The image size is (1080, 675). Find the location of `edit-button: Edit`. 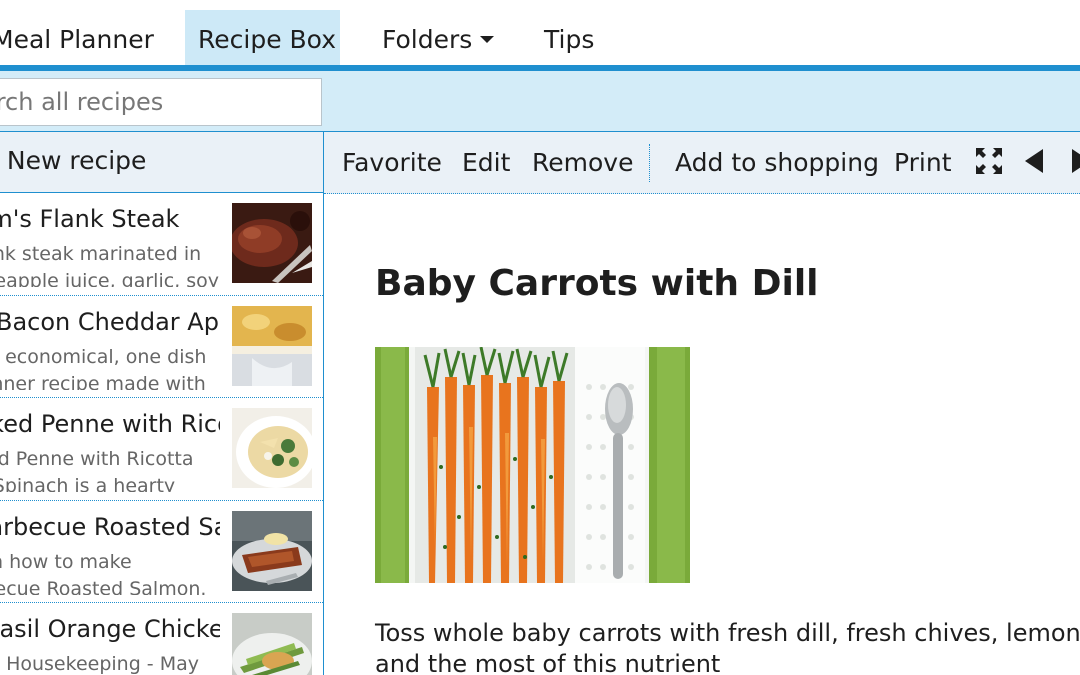

edit-button: Edit is located at coordinates (486, 162).